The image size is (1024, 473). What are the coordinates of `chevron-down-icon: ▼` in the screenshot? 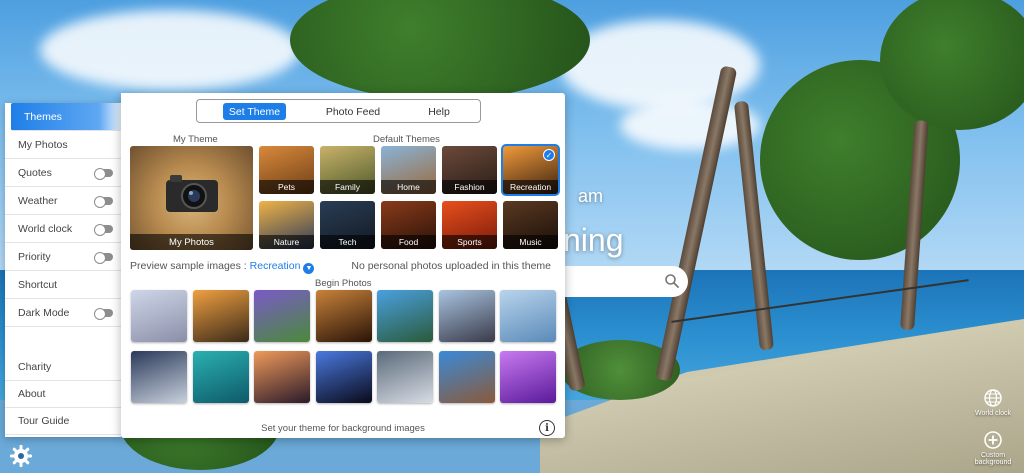 It's located at (309, 268).